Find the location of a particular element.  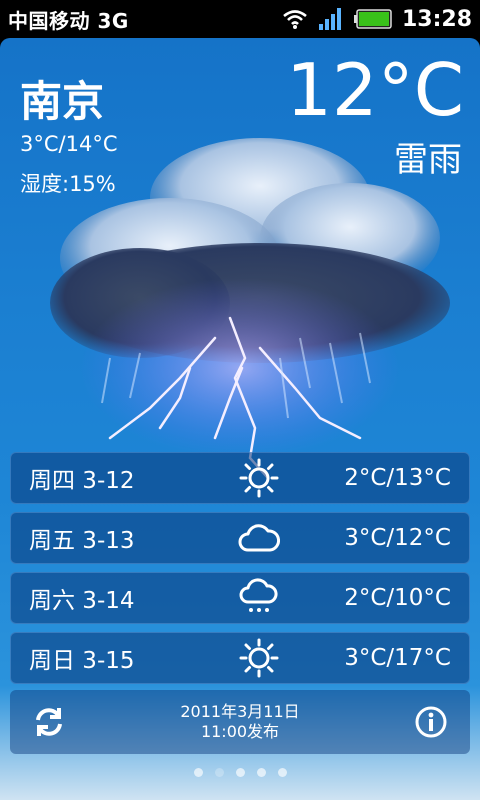

page-indicator is located at coordinates (240, 772).